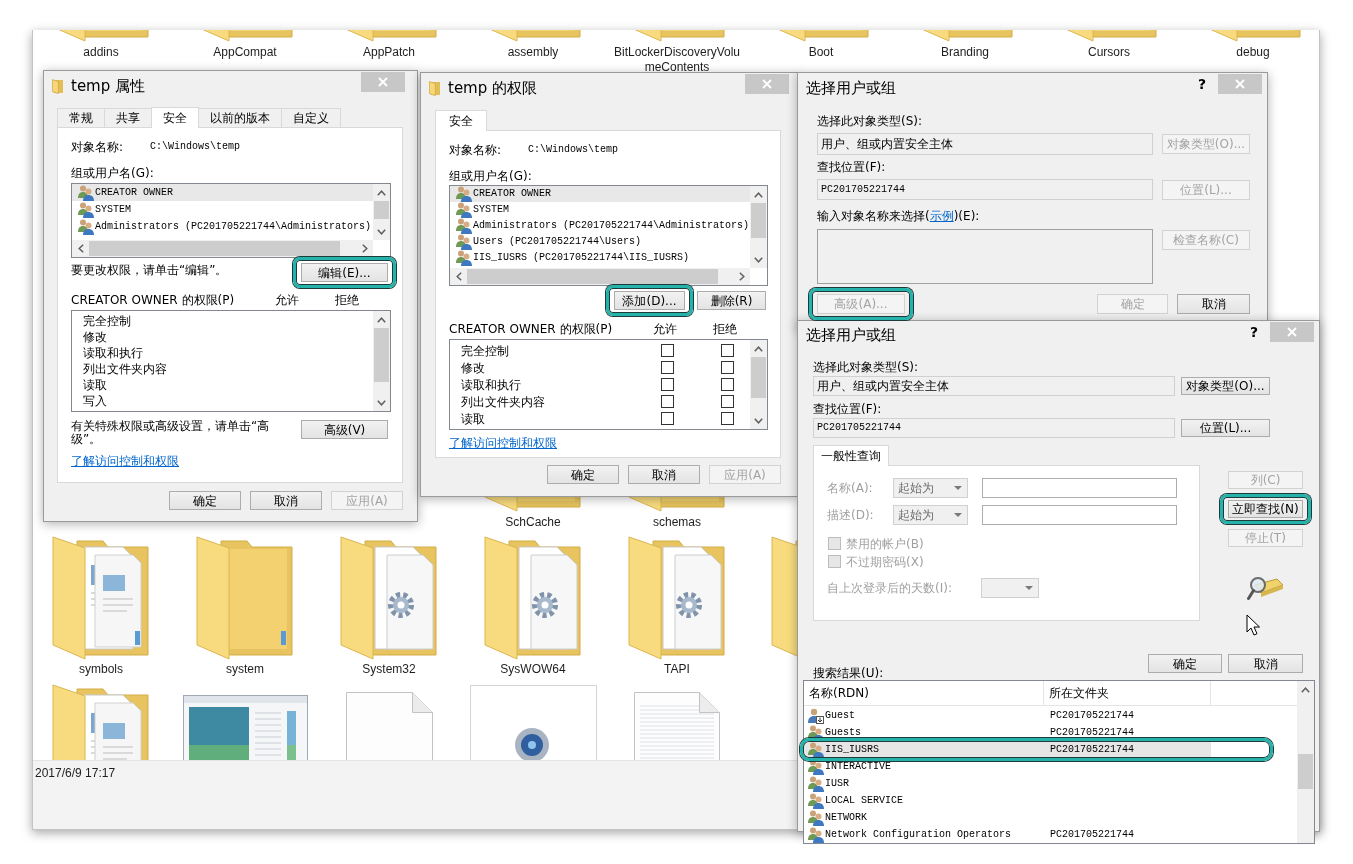  What do you see at coordinates (600, 258) in the screenshot?
I see `list-item: IIS_IUSRS (PC201705221744\IIS_IUSRS)` at bounding box center [600, 258].